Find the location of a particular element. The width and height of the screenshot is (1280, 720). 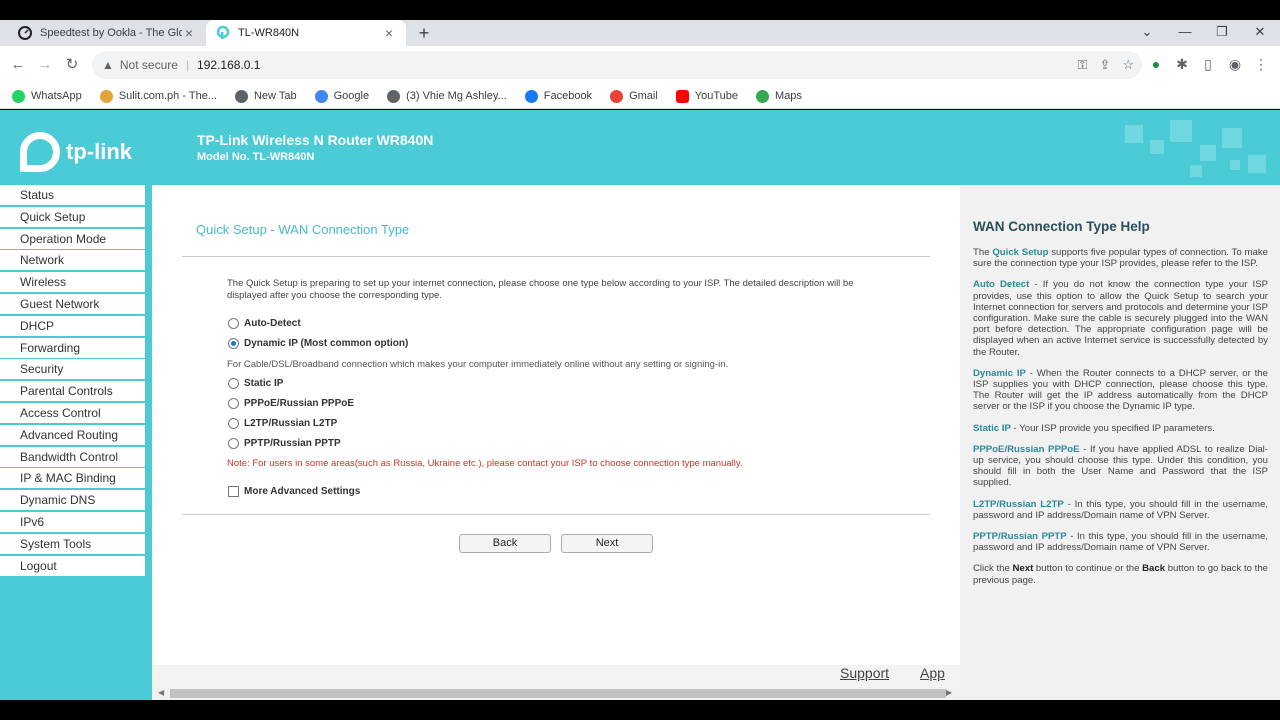

sidebar-item-guest-network: Guest Network is located at coordinates (72, 304).